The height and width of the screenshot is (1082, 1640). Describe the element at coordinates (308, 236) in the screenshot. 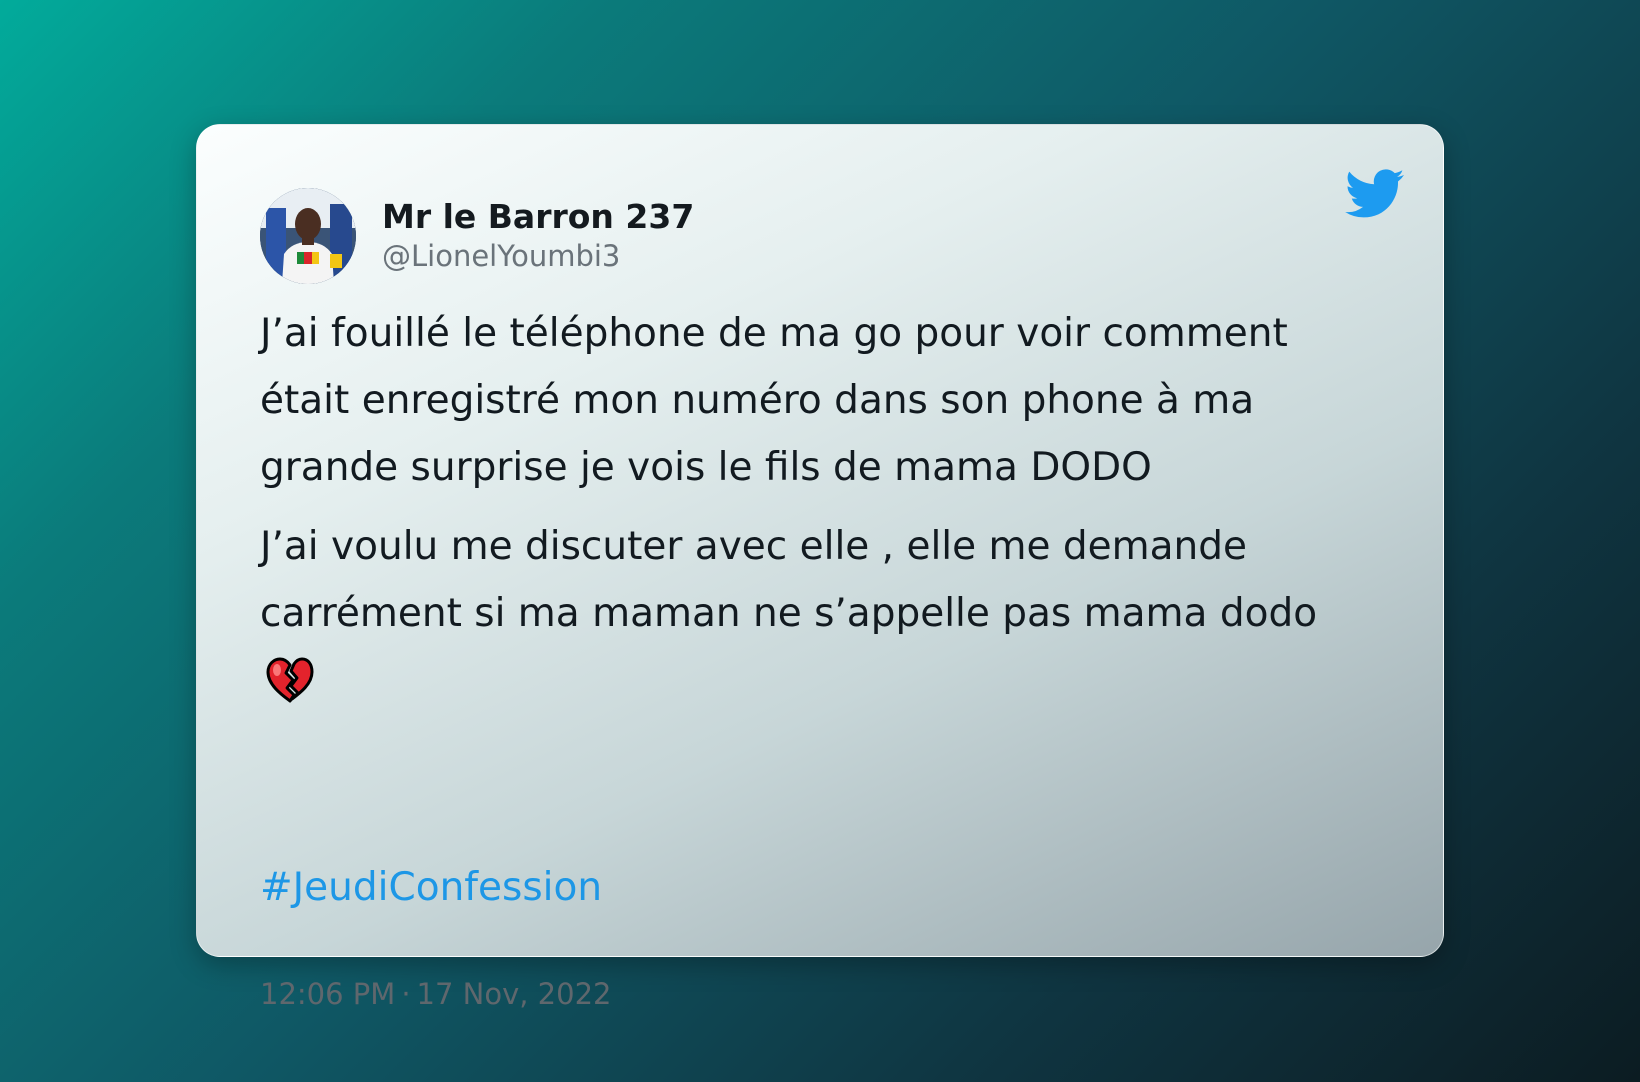

I see `avatar` at that location.